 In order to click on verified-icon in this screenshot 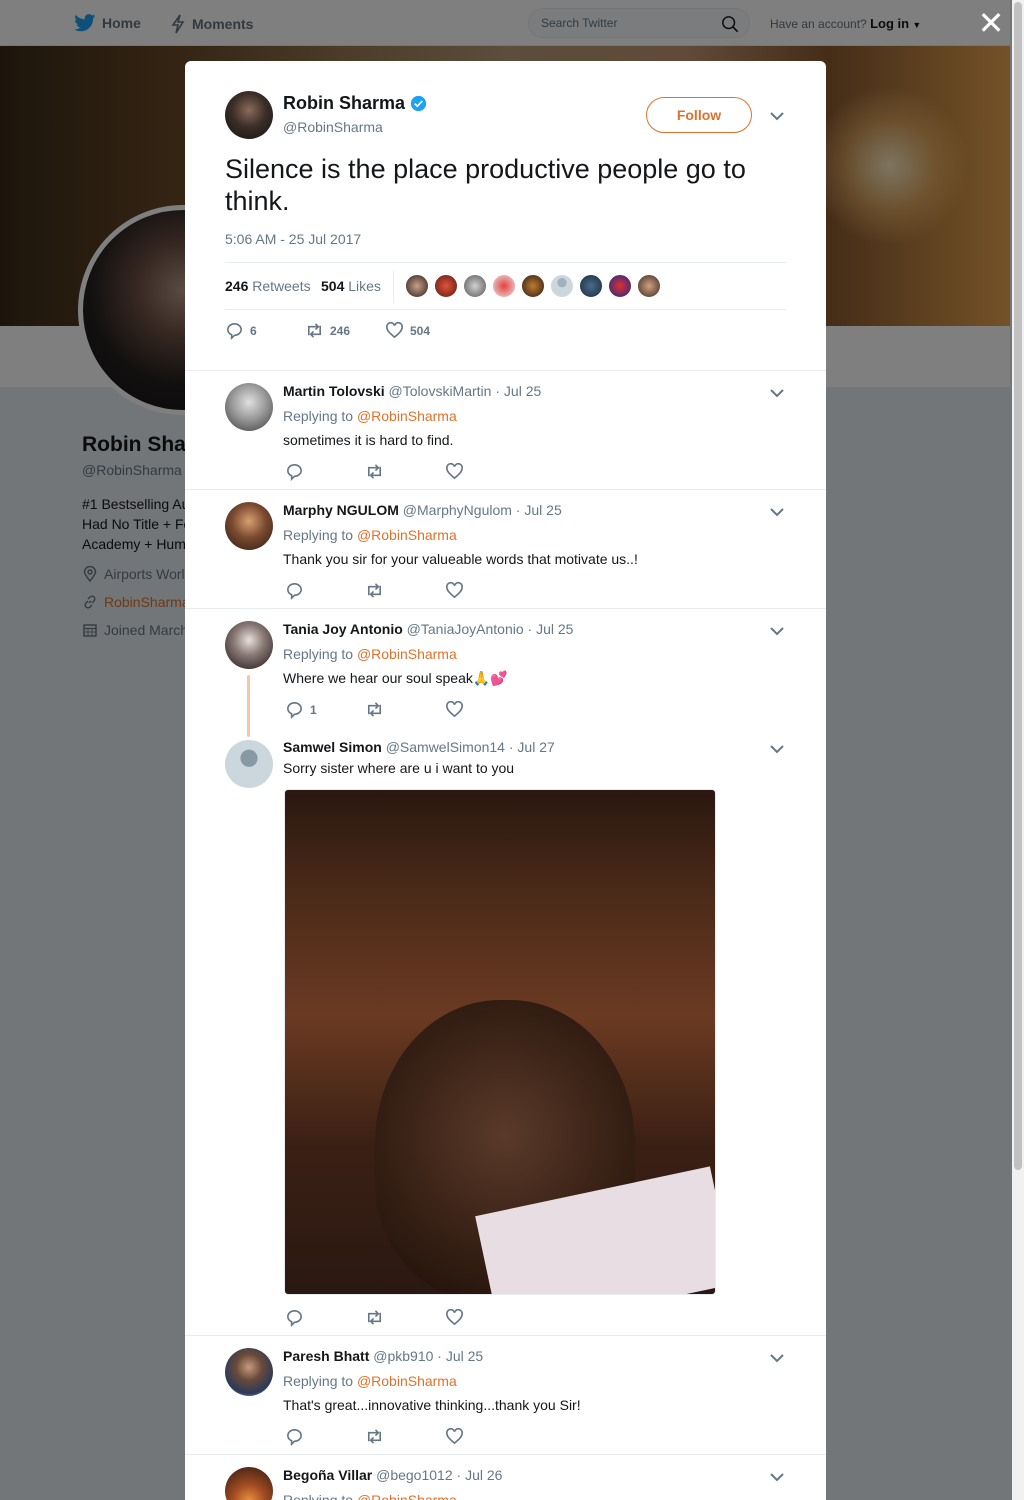, I will do `click(418, 103)`.